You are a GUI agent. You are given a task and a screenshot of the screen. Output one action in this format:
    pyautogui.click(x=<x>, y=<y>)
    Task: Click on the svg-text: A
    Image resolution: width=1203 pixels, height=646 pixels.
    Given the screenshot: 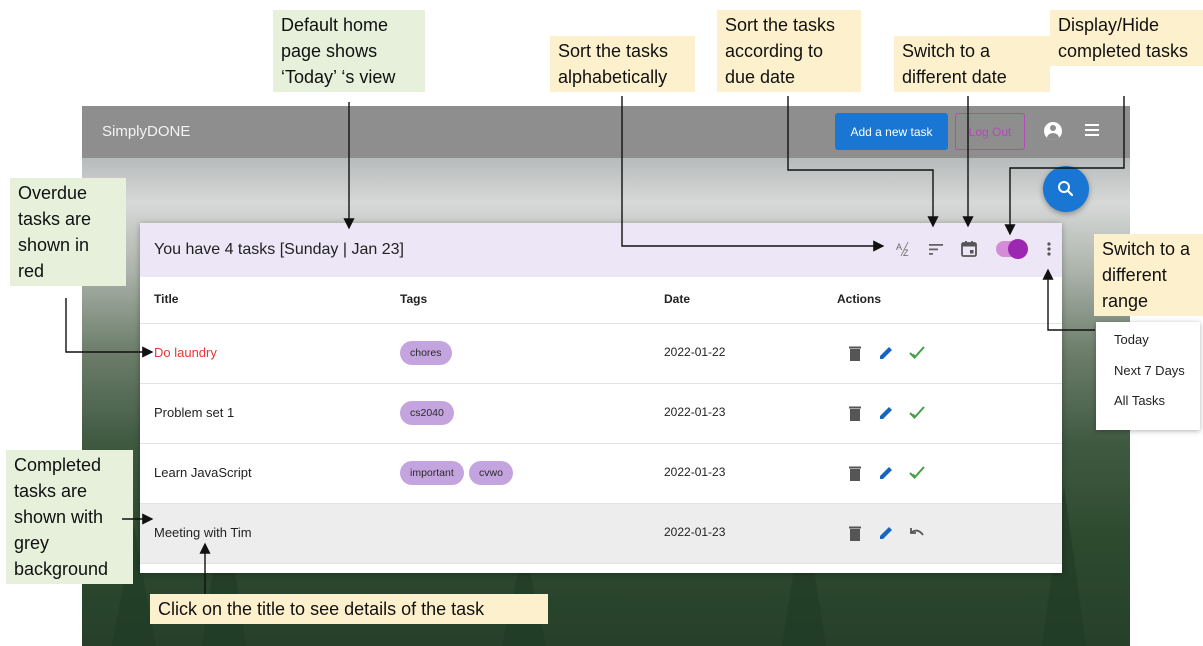 What is the action you would take?
    pyautogui.click(x=899, y=247)
    